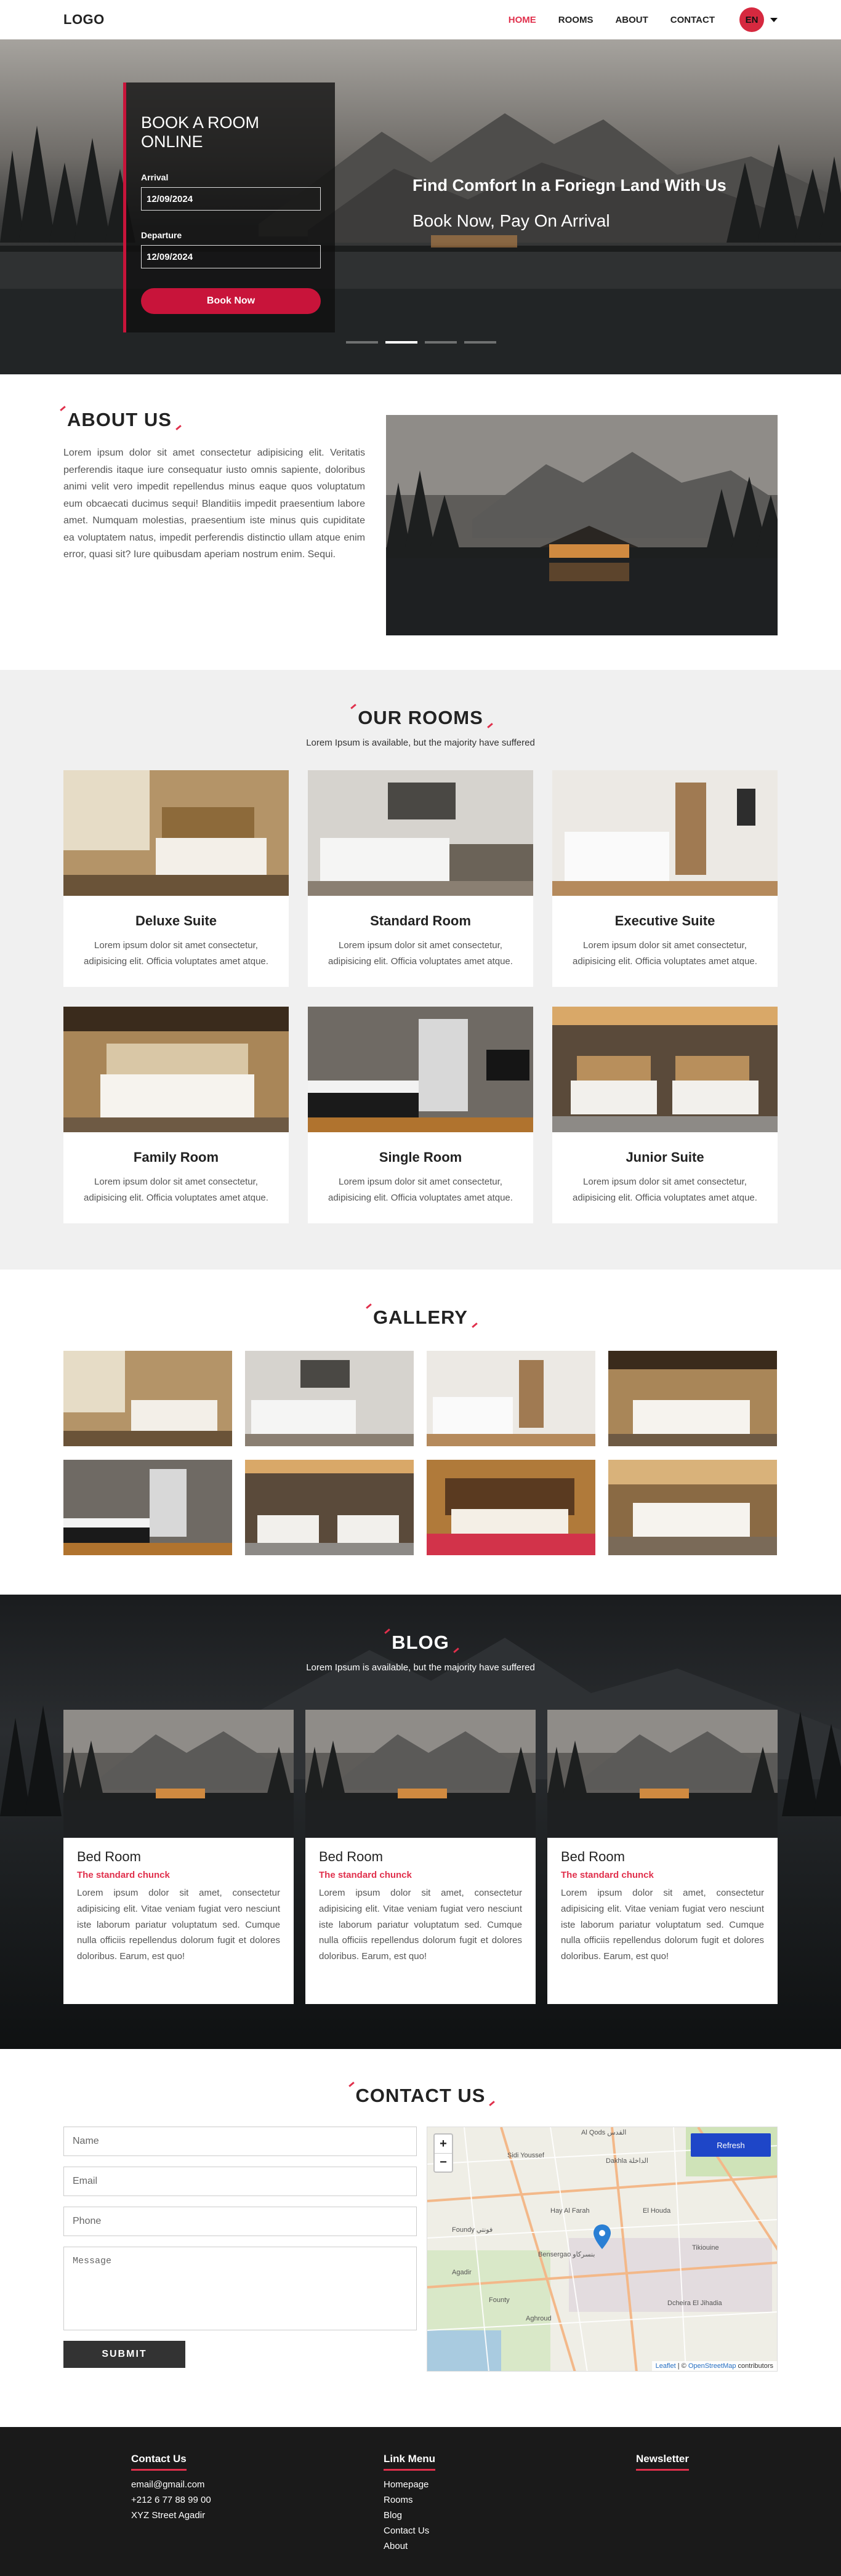  I want to click on chevron-down-icon, so click(774, 19).